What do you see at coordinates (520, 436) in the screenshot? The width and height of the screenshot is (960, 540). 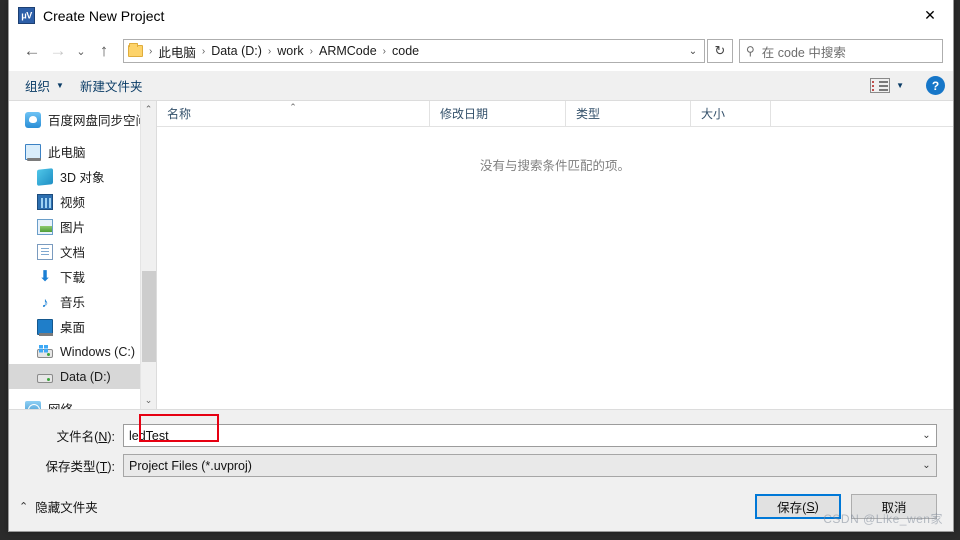 I see `file-name-input: ledTest` at bounding box center [520, 436].